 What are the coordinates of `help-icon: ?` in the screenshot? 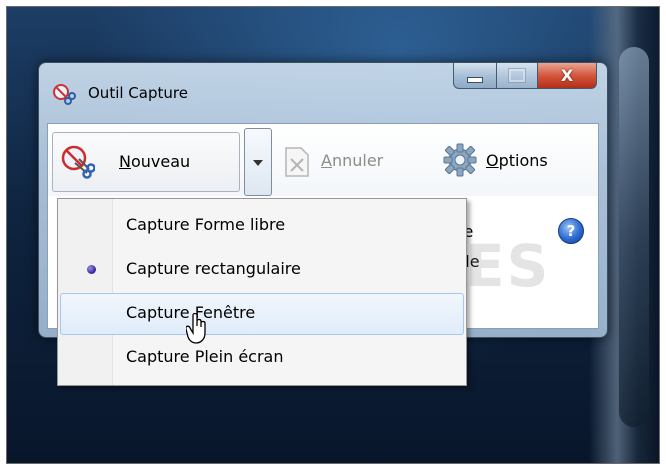 It's located at (571, 231).